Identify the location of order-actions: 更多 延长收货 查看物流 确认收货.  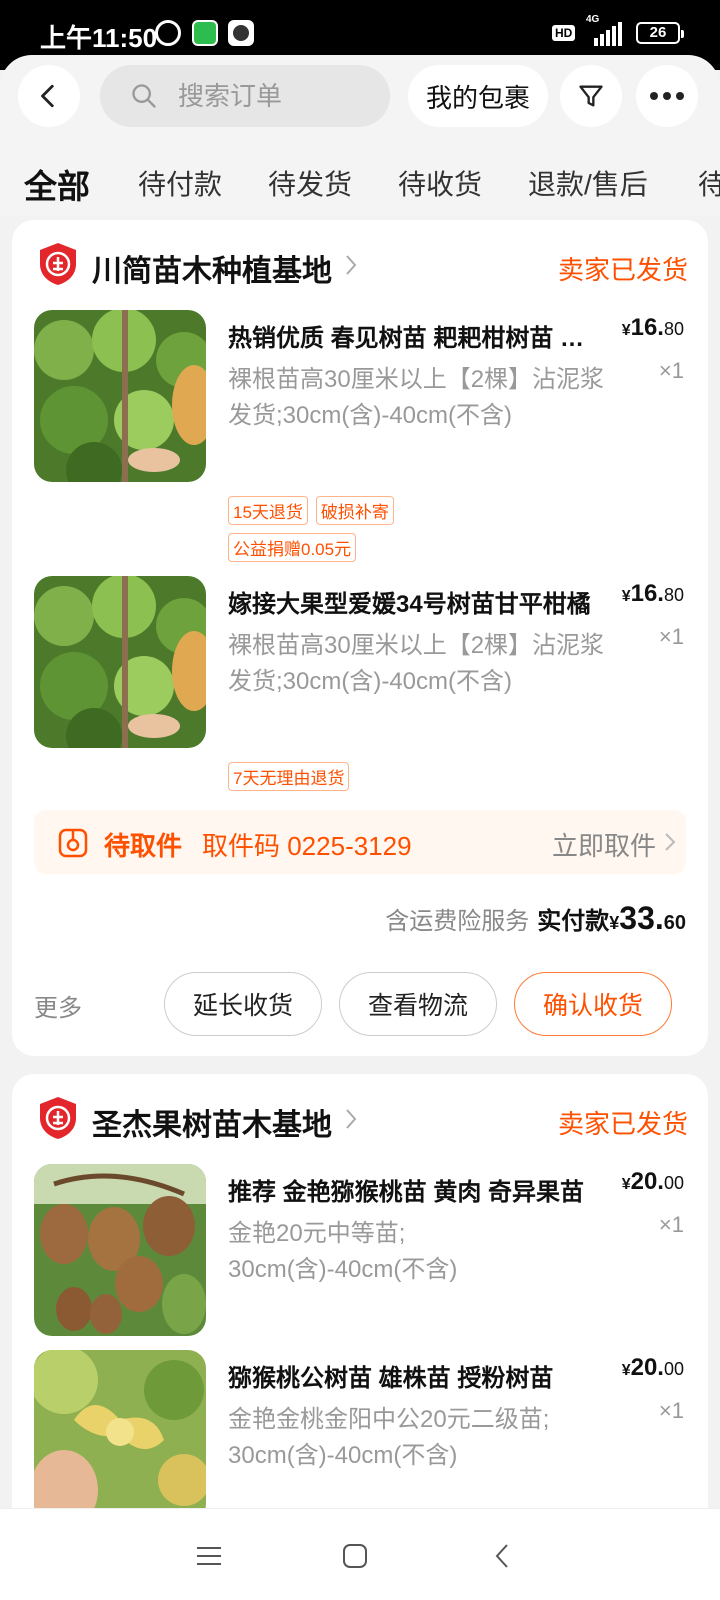
(360, 1004).